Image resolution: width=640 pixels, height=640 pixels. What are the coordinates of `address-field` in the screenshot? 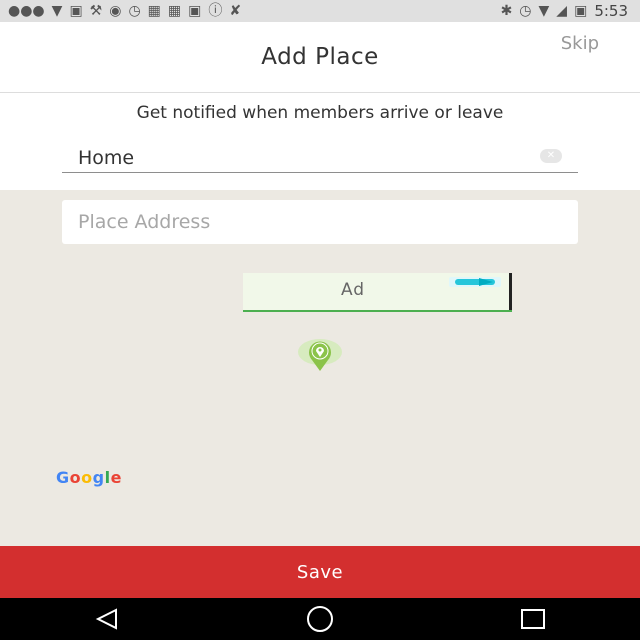 It's located at (320, 222).